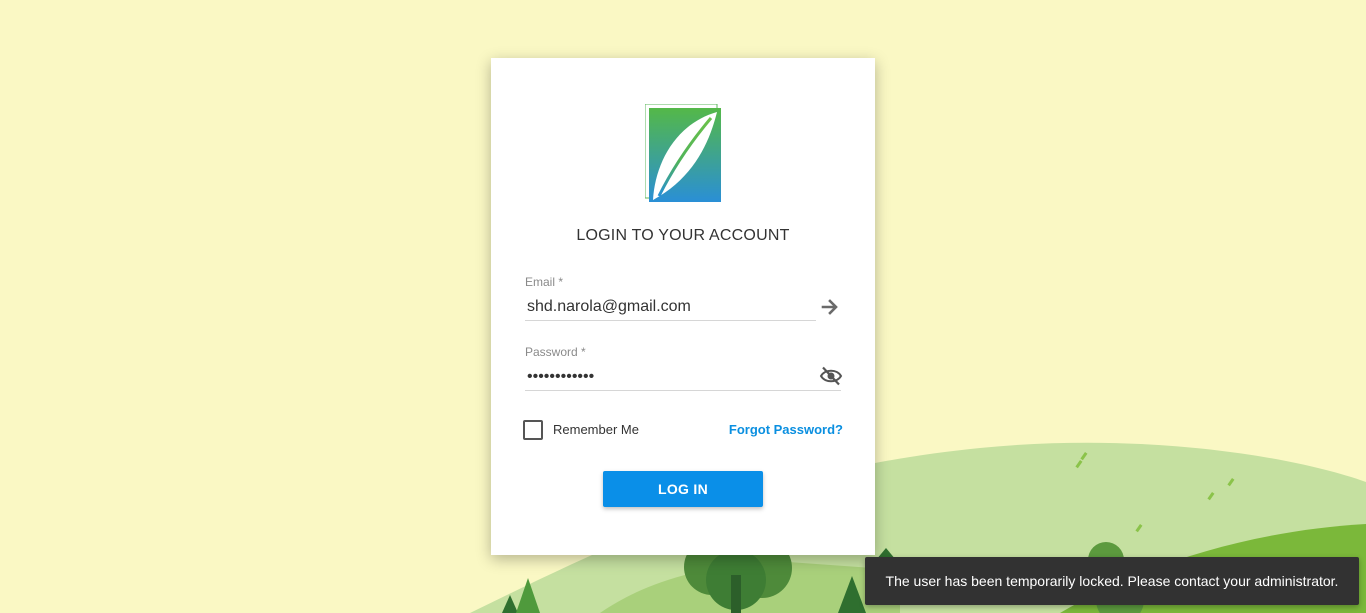  Describe the element at coordinates (533, 430) in the screenshot. I see `remember-me-checkbox` at that location.